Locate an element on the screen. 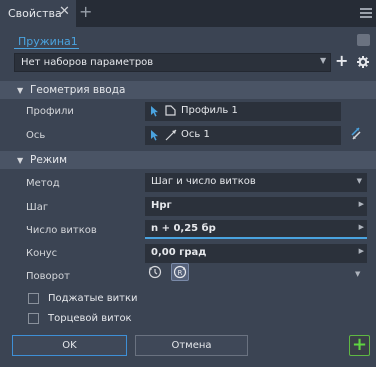 The width and height of the screenshot is (376, 367). clockwise-icon is located at coordinates (155, 272).